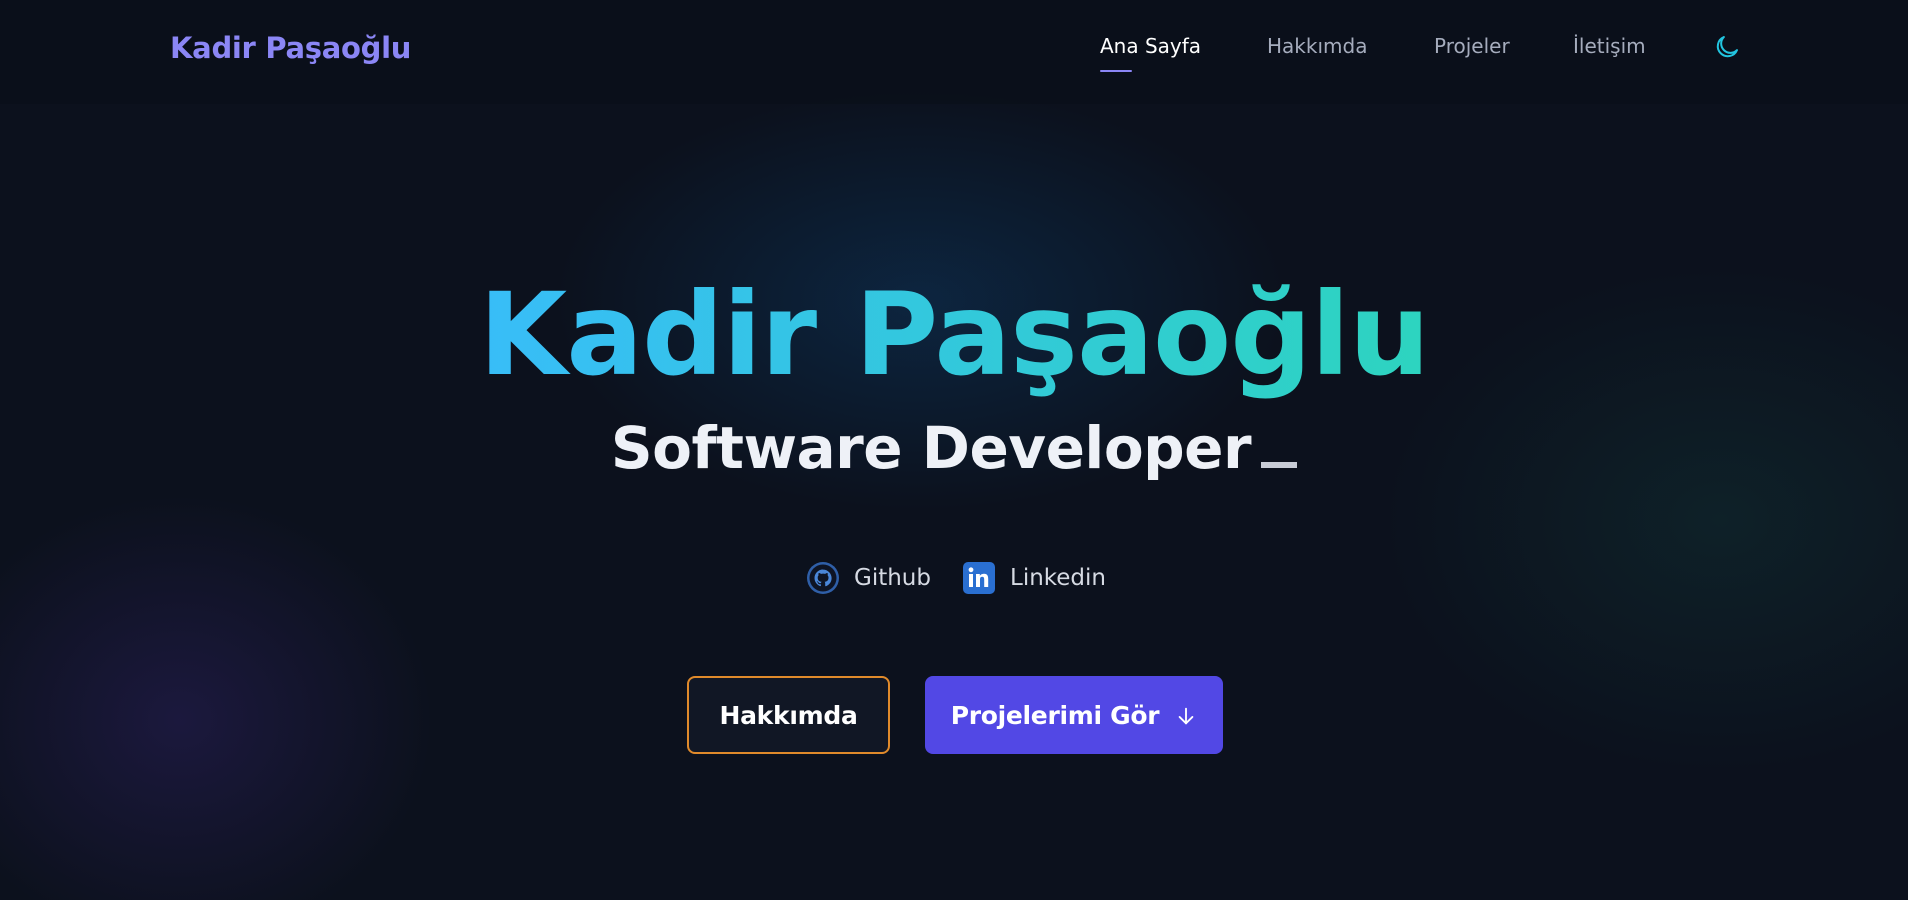 The height and width of the screenshot is (900, 1908). I want to click on about-button-label: Hakkımda, so click(788, 715).